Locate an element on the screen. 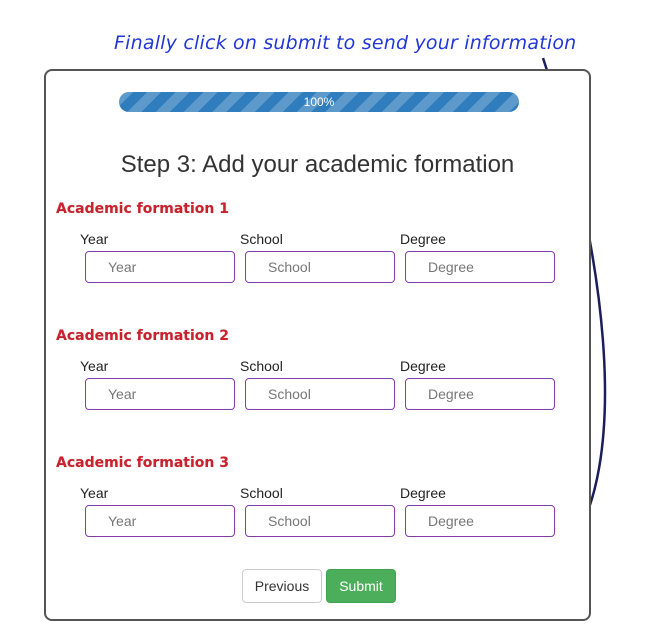  progress-label: 100% is located at coordinates (319, 102).